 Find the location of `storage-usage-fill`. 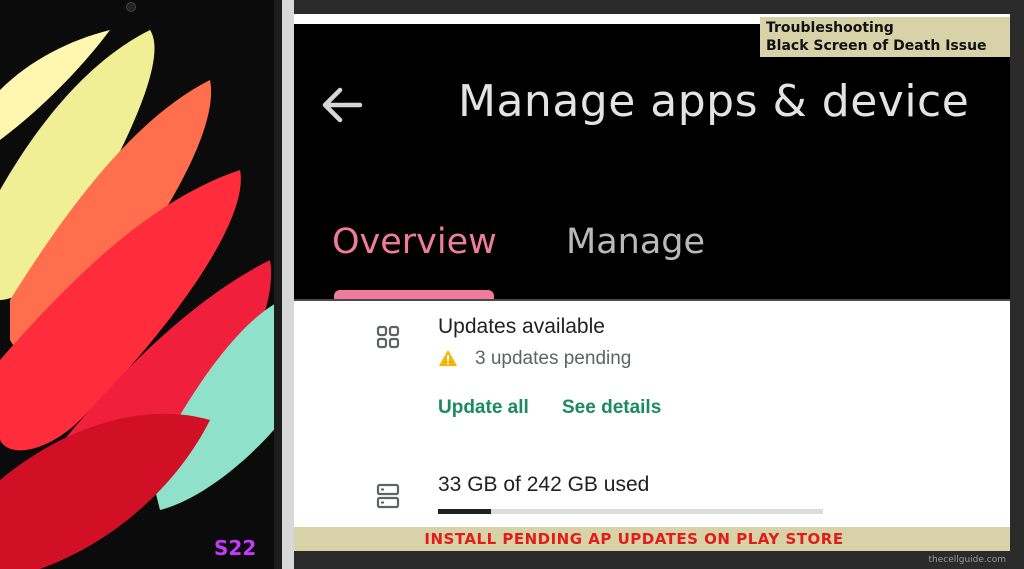

storage-usage-fill is located at coordinates (464, 511).